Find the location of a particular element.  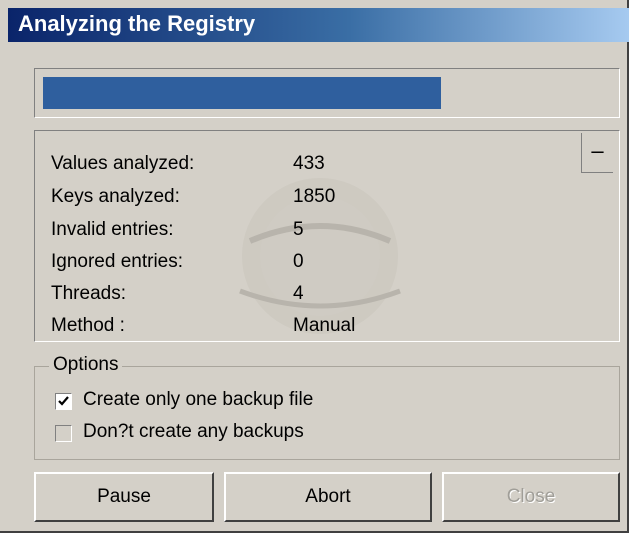

abort-button: Abort is located at coordinates (328, 497).